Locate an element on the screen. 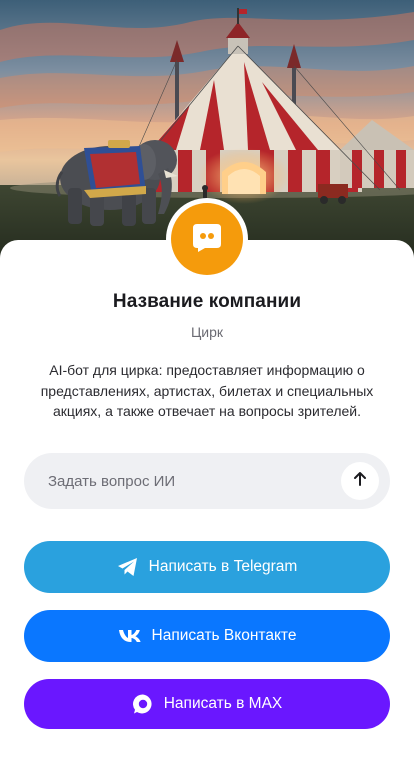 Image resolution: width=414 pixels, height=770 pixels. avatar-badge is located at coordinates (207, 239).